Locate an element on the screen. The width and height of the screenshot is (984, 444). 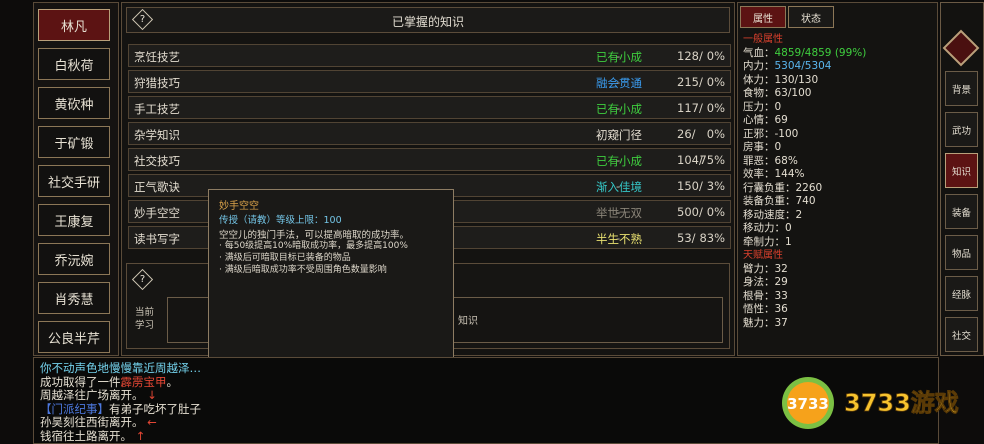
nav-button: 知识 is located at coordinates (961, 170).